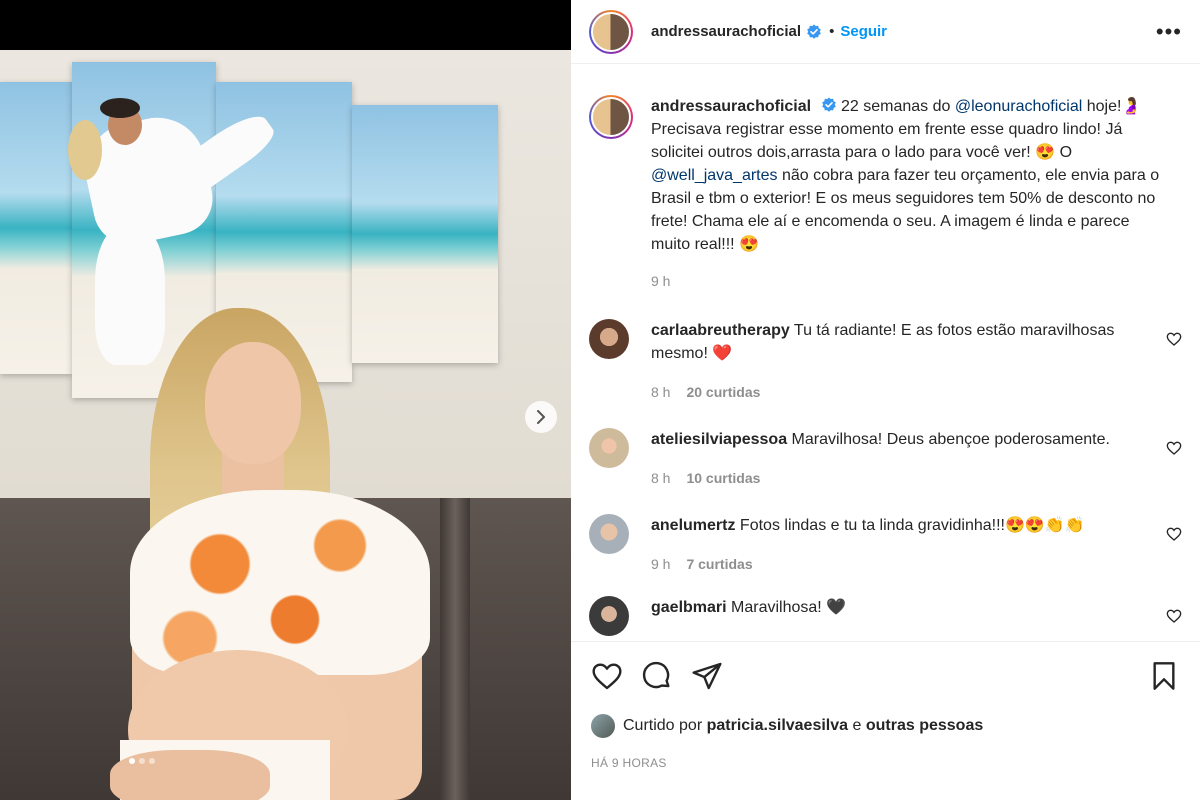 The height and width of the screenshot is (800, 1200). Describe the element at coordinates (603, 726) in the screenshot. I see `liker-avatar` at that location.